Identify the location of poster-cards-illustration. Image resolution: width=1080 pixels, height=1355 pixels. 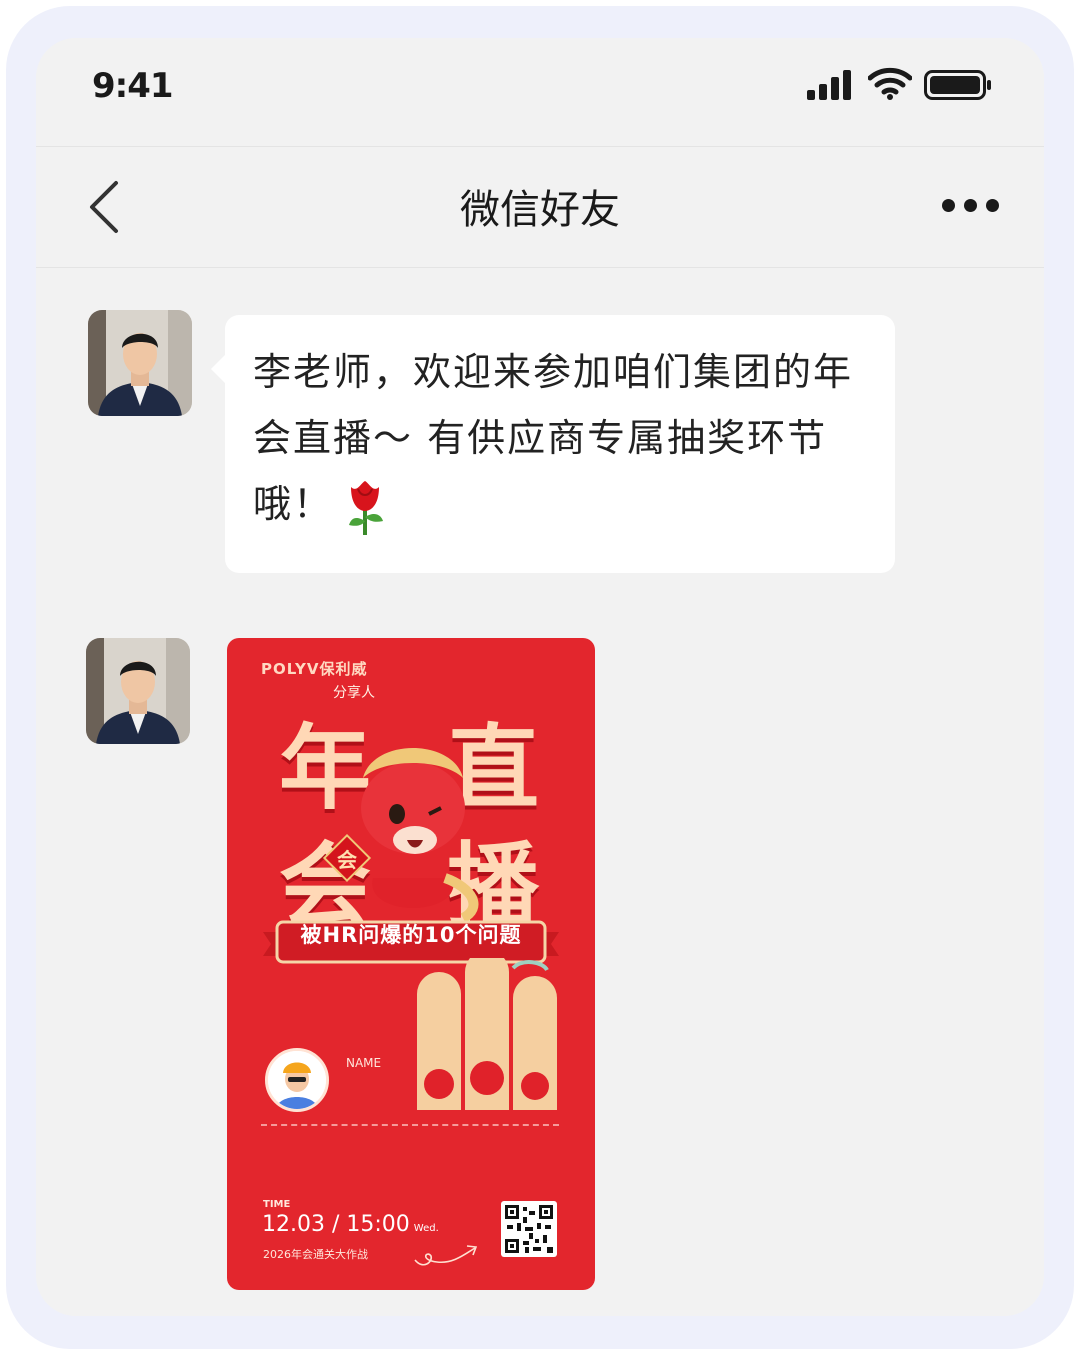
(487, 1034).